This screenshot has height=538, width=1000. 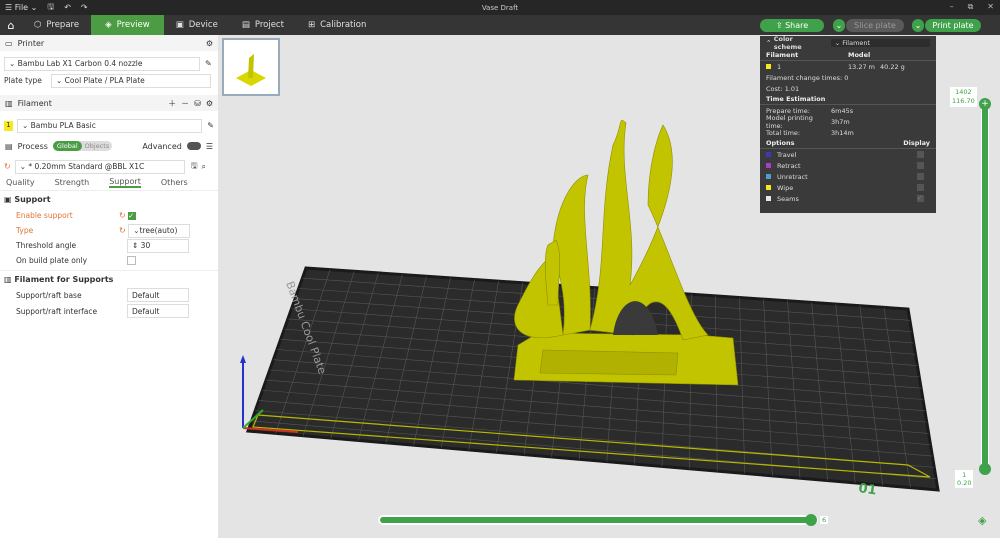 I want to click on filament-select: ⌄ Bambu PLA Basic, so click(x=109, y=125).